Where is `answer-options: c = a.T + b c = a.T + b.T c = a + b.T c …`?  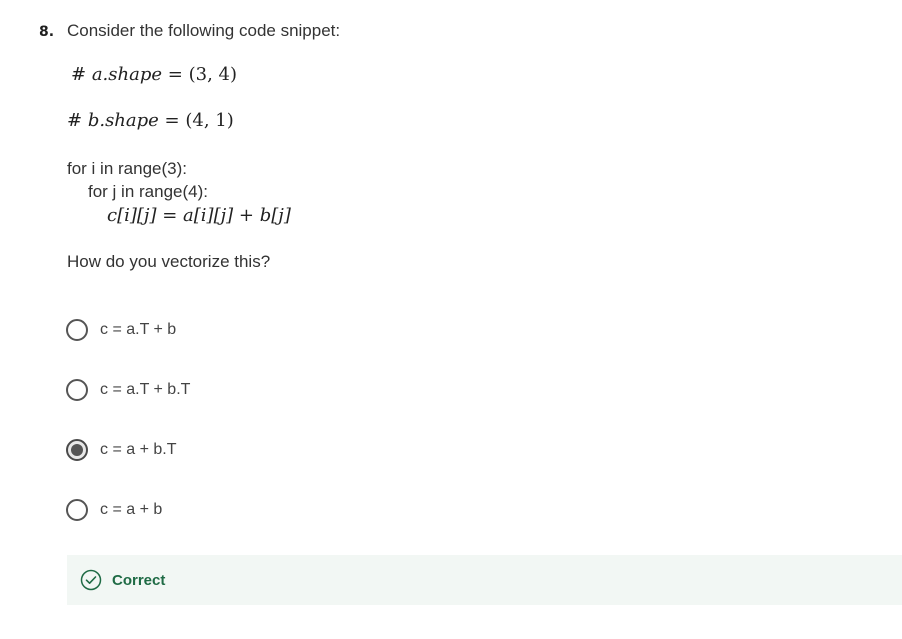 answer-options: c = a.T + b c = a.T + b.T c = a + b.T c … is located at coordinates (128, 438).